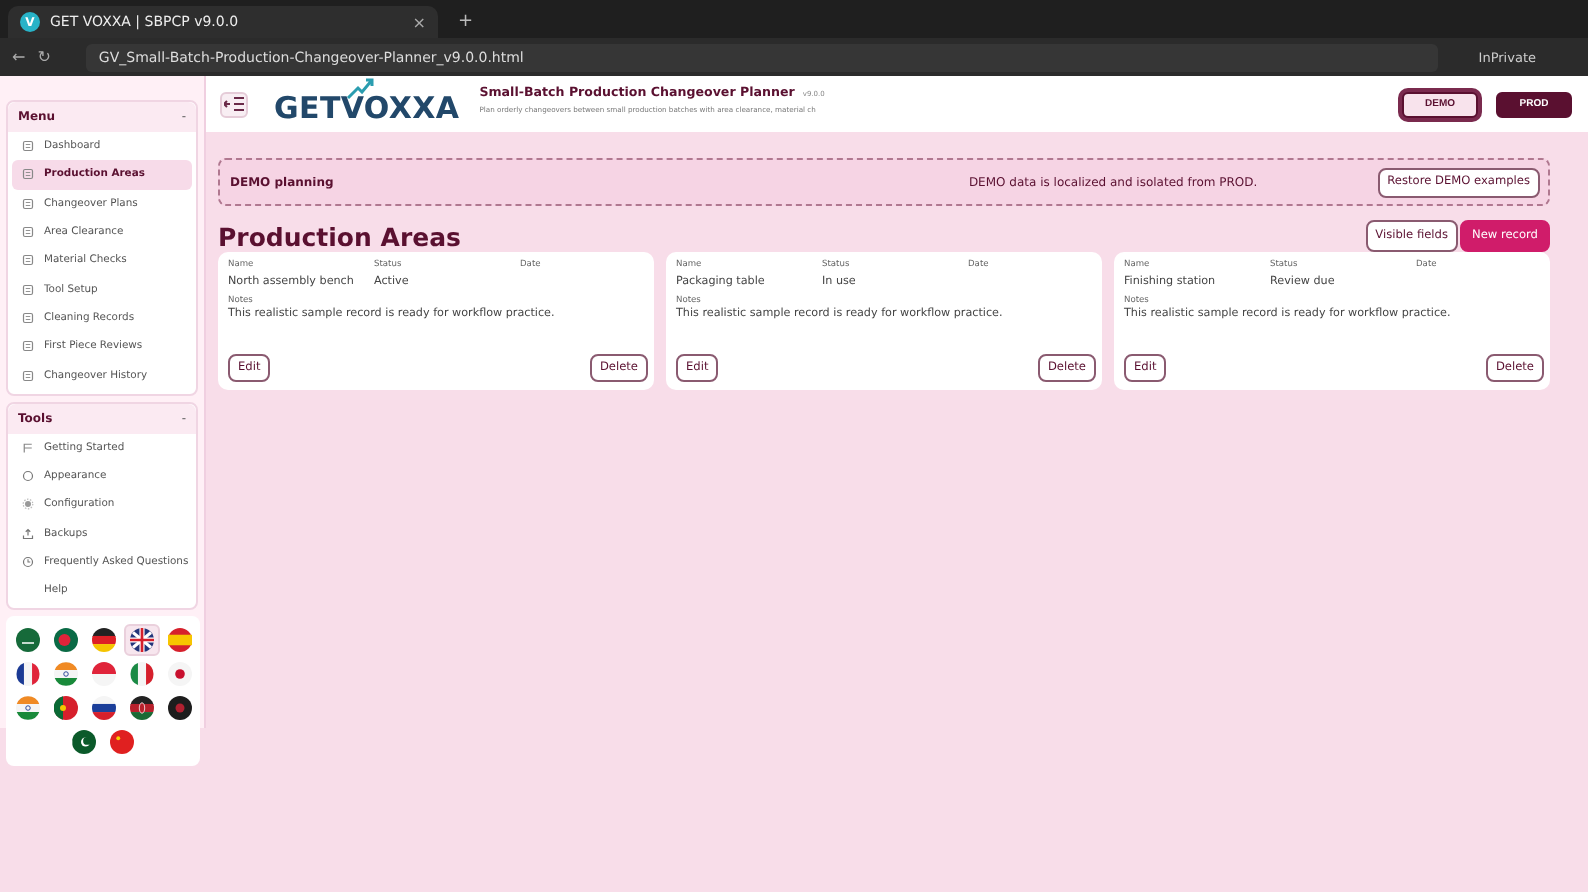 This screenshot has height=892, width=1588. I want to click on circle-icon, so click(28, 476).